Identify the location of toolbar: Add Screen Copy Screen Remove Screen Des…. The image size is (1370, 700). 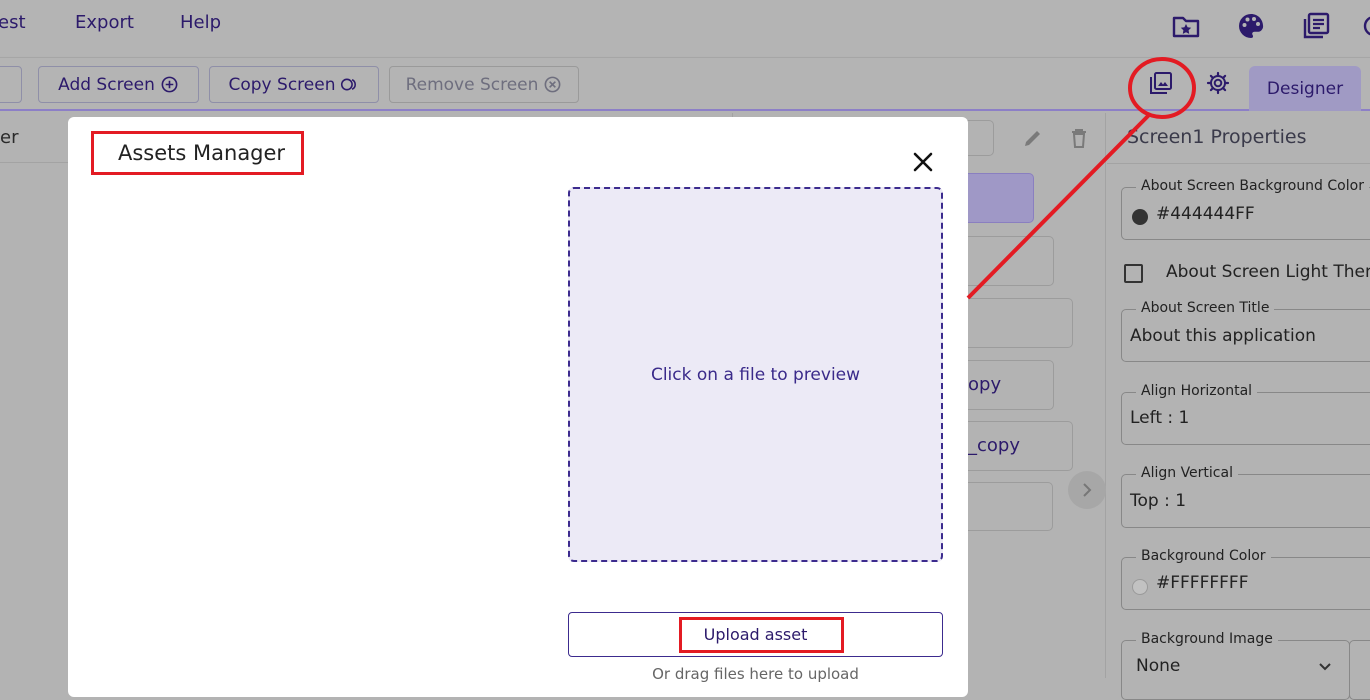
(685, 84).